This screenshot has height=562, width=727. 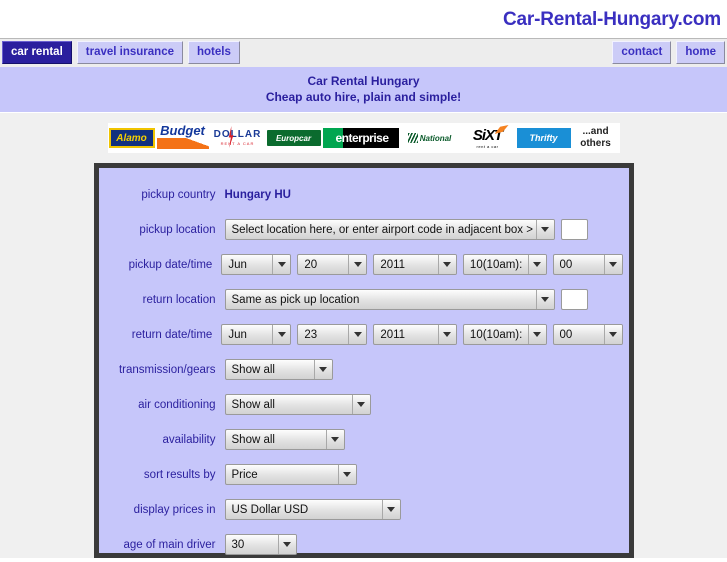 I want to click on thrifty-logo-text: Thrifty, so click(x=543, y=137).